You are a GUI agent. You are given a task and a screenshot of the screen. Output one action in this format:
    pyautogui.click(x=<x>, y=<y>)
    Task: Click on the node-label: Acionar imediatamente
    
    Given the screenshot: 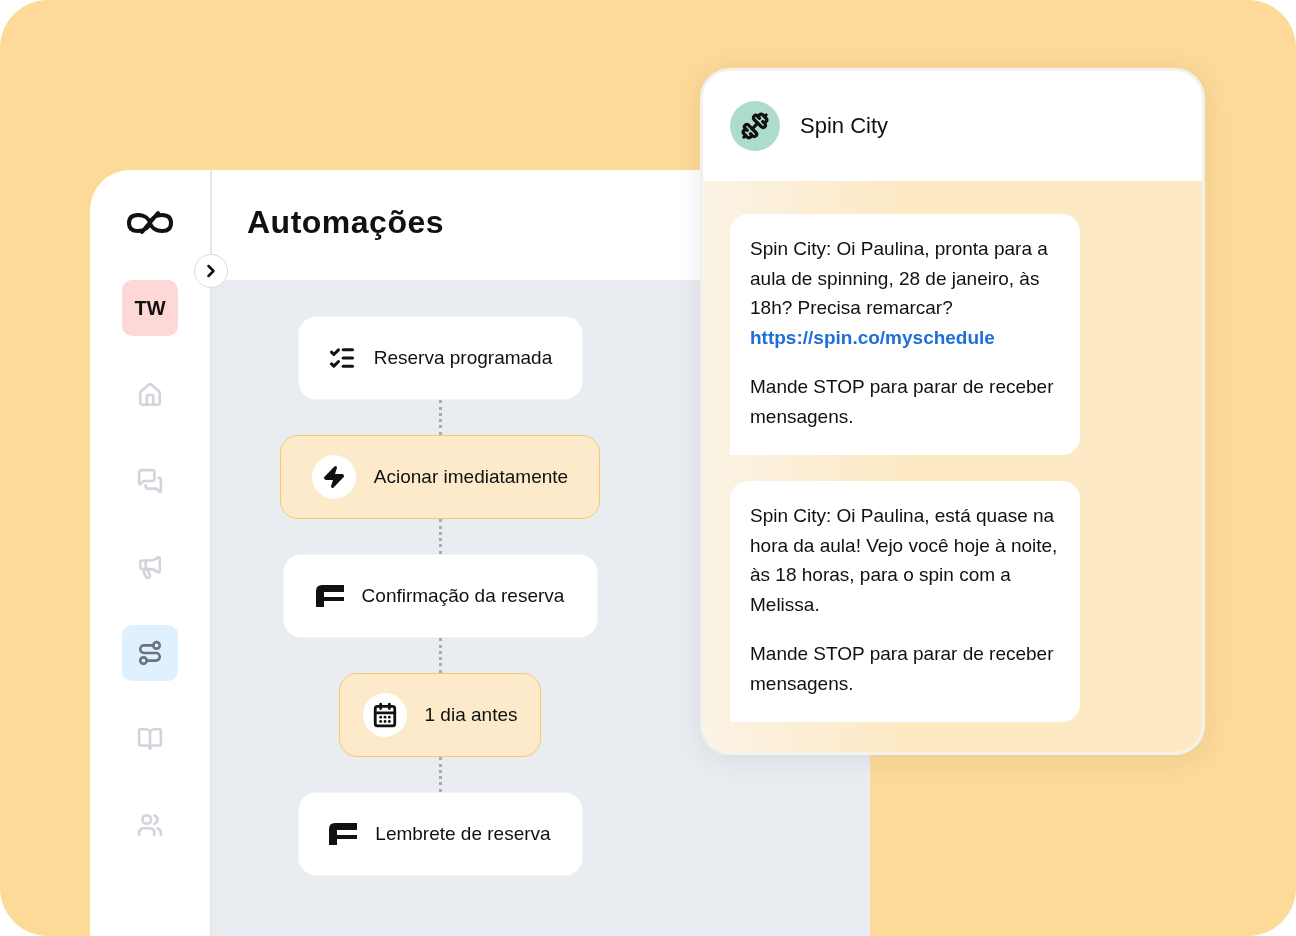 What is the action you would take?
    pyautogui.click(x=471, y=477)
    